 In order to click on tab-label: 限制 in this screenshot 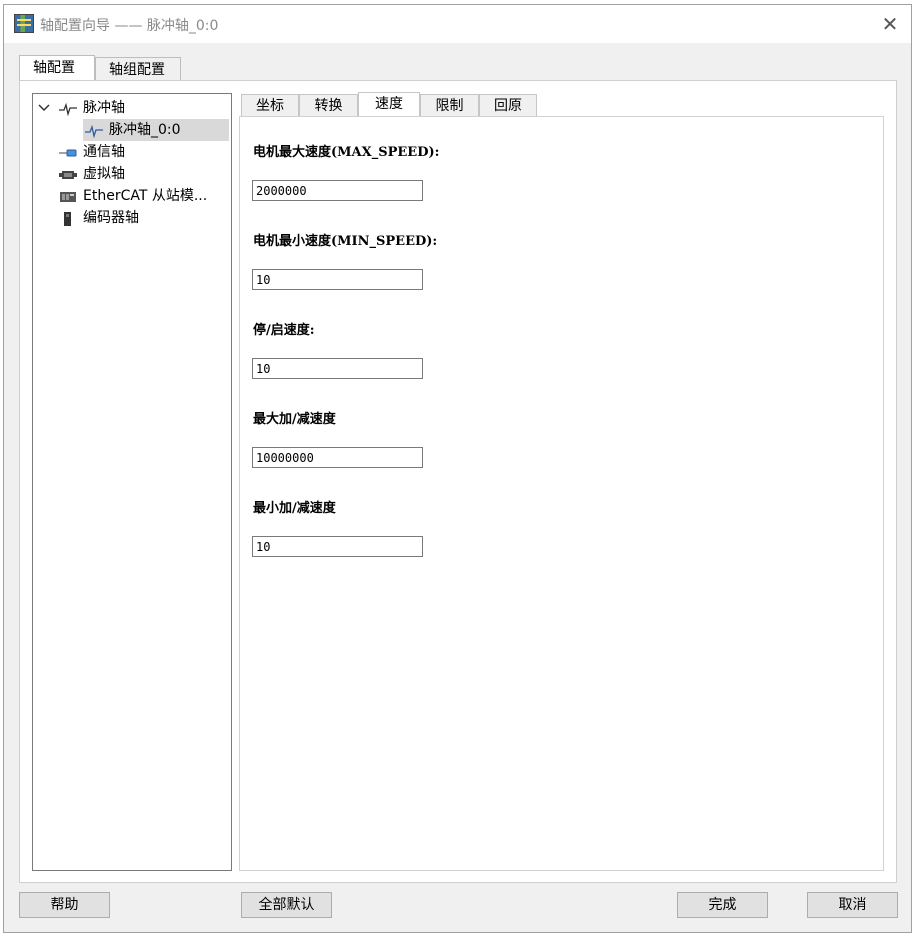, I will do `click(449, 106)`.